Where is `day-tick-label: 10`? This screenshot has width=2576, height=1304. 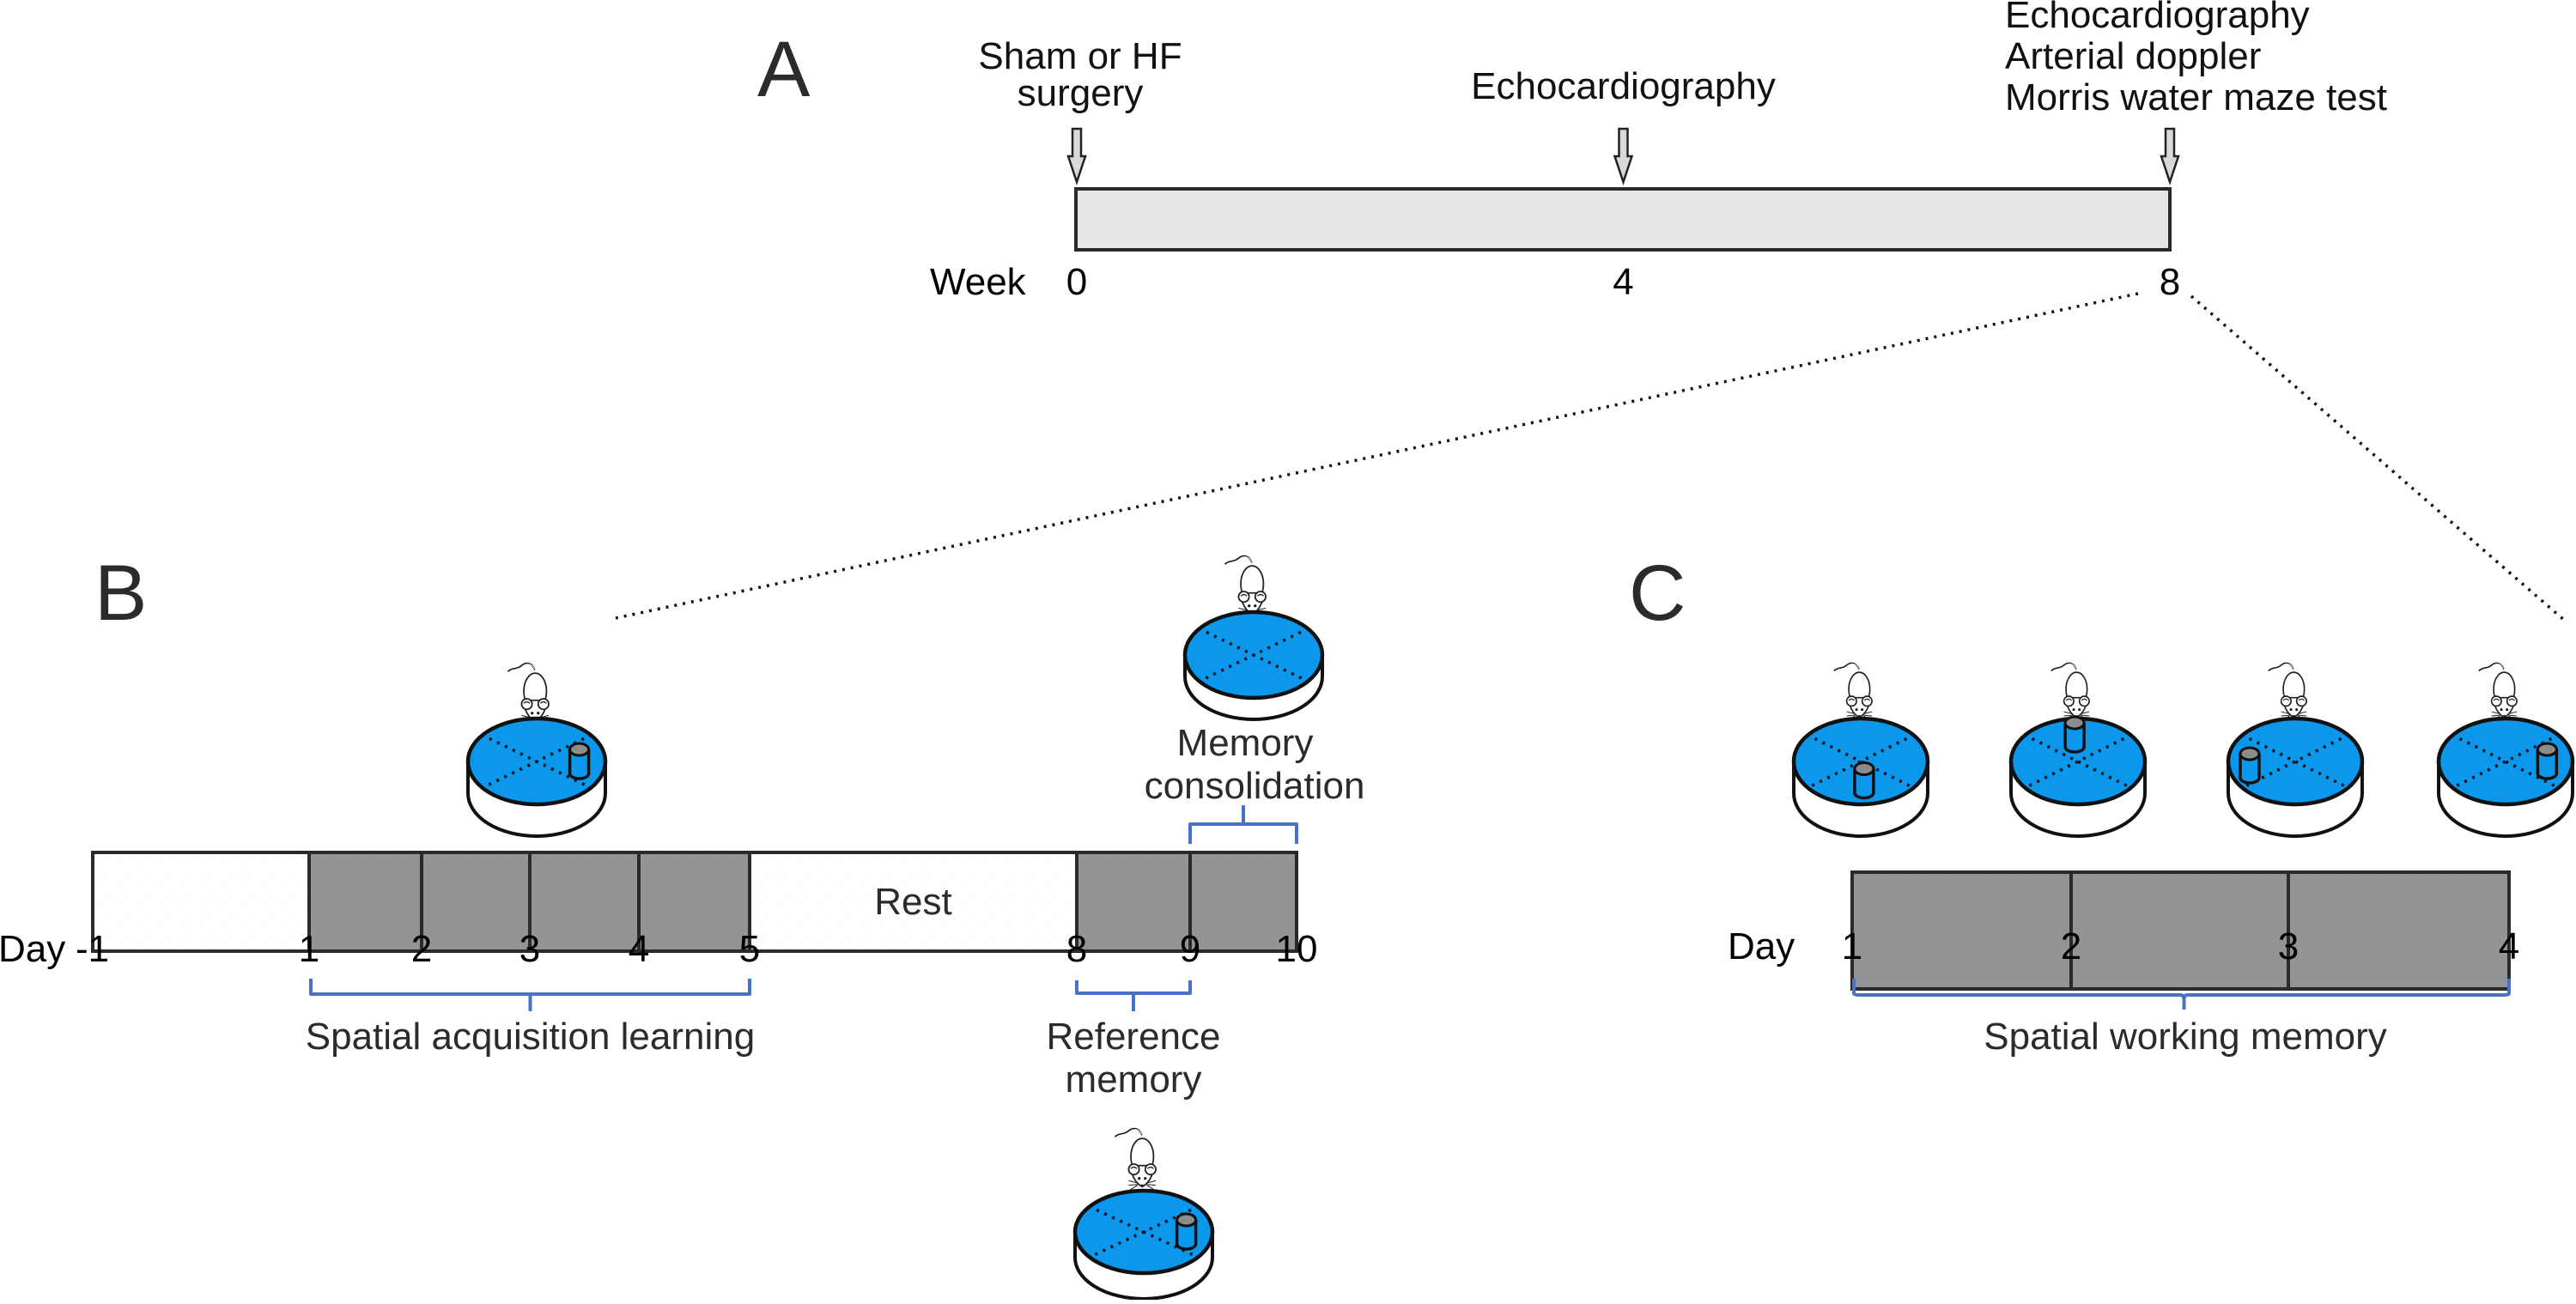 day-tick-label: 10 is located at coordinates (1297, 949).